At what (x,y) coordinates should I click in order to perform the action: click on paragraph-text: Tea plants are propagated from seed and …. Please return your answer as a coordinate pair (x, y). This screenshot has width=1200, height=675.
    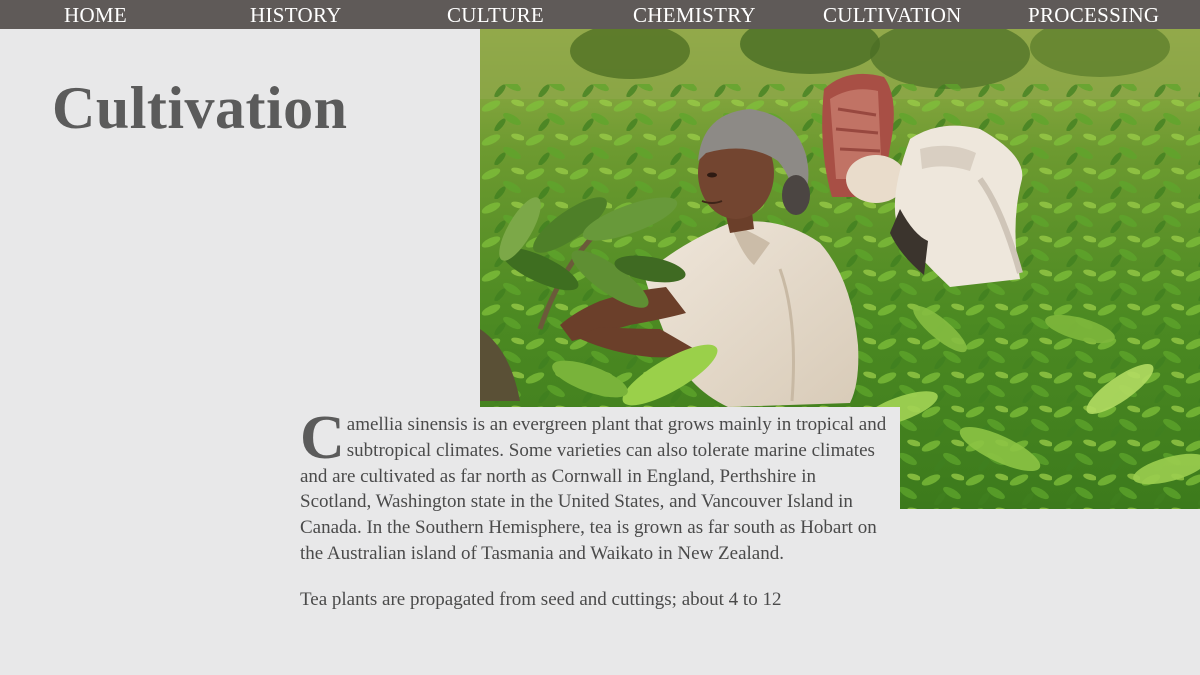
    Looking at the image, I should click on (541, 599).